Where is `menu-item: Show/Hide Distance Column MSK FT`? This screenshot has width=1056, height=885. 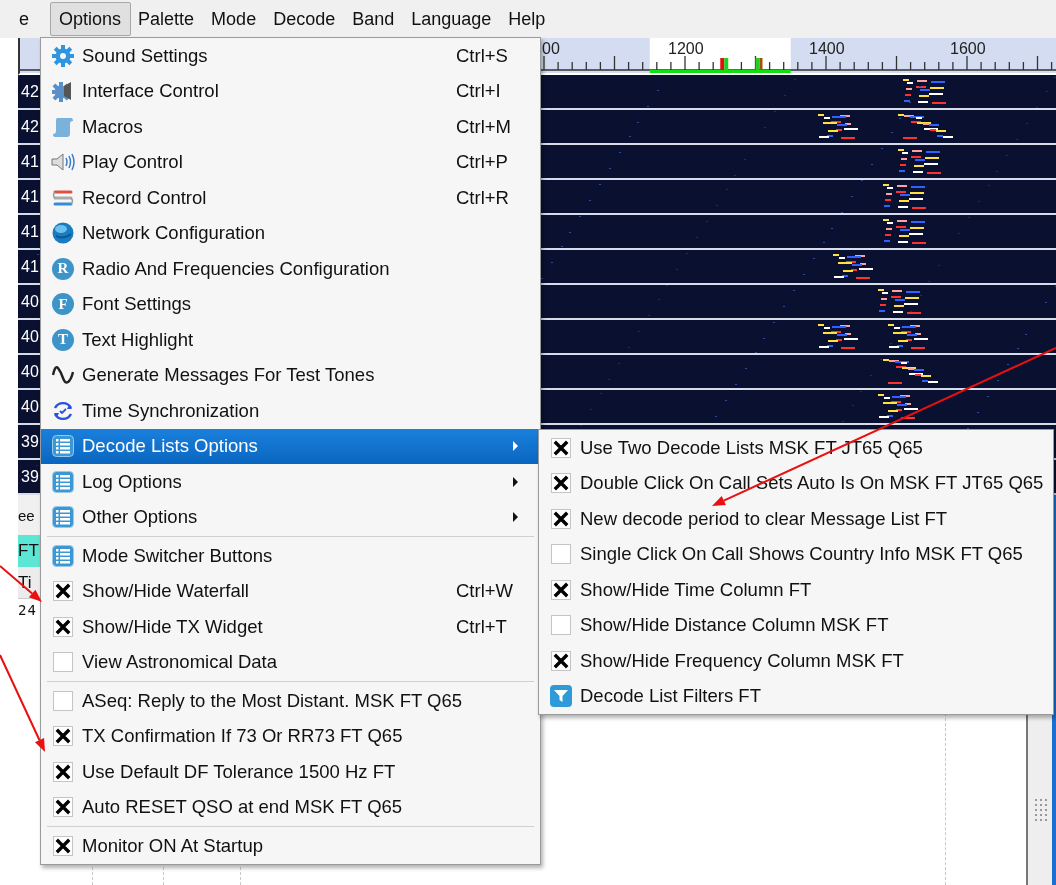 menu-item: Show/Hide Distance Column MSK FT is located at coordinates (796, 625).